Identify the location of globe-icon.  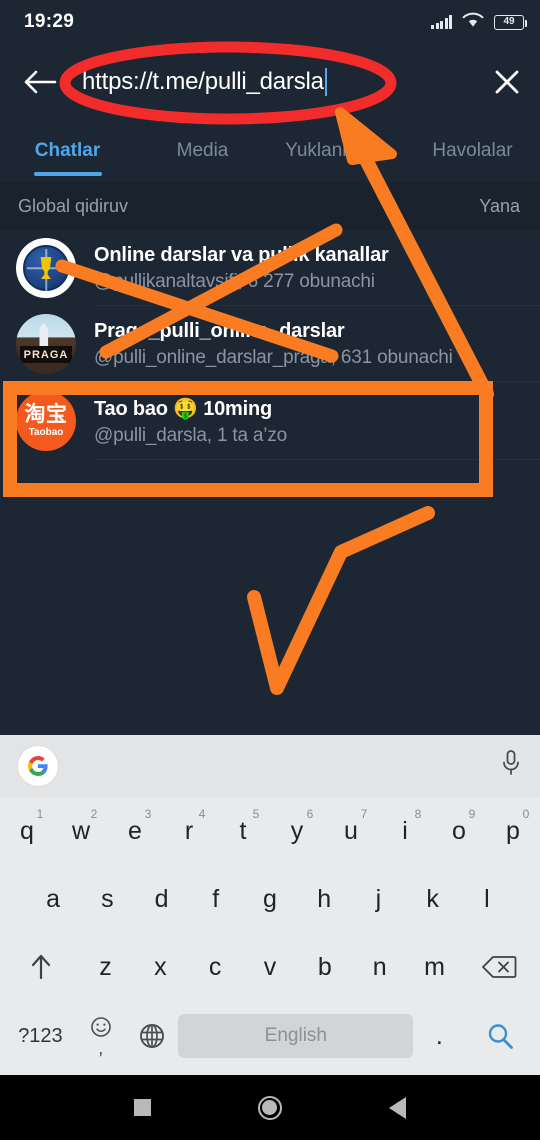
(153, 1036).